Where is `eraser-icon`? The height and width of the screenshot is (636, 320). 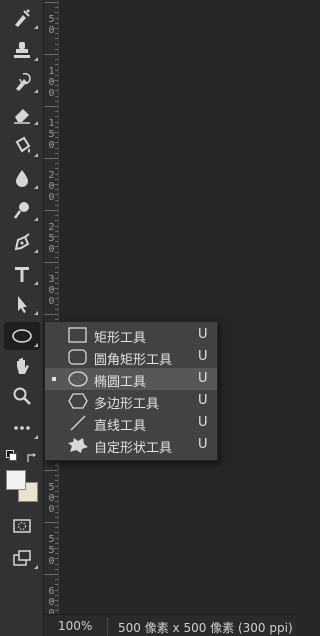
eraser-icon is located at coordinates (22, 114).